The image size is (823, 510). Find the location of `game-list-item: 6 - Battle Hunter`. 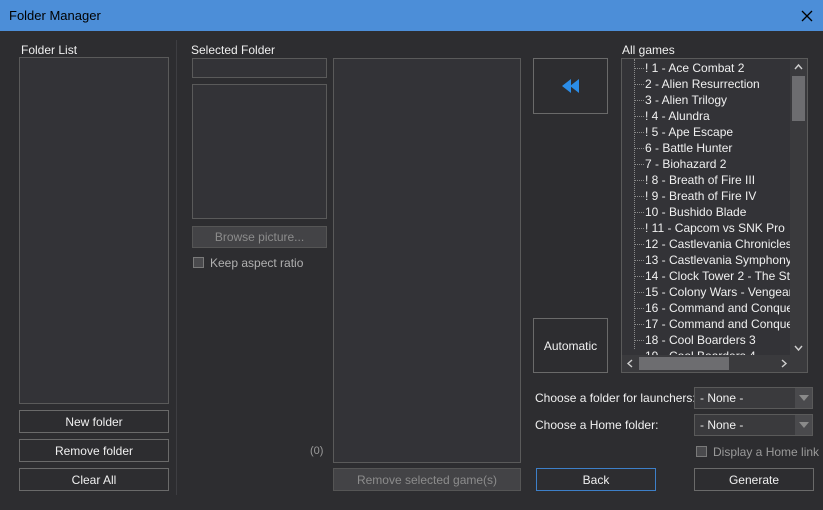

game-list-item: 6 - Battle Hunter is located at coordinates (707, 148).